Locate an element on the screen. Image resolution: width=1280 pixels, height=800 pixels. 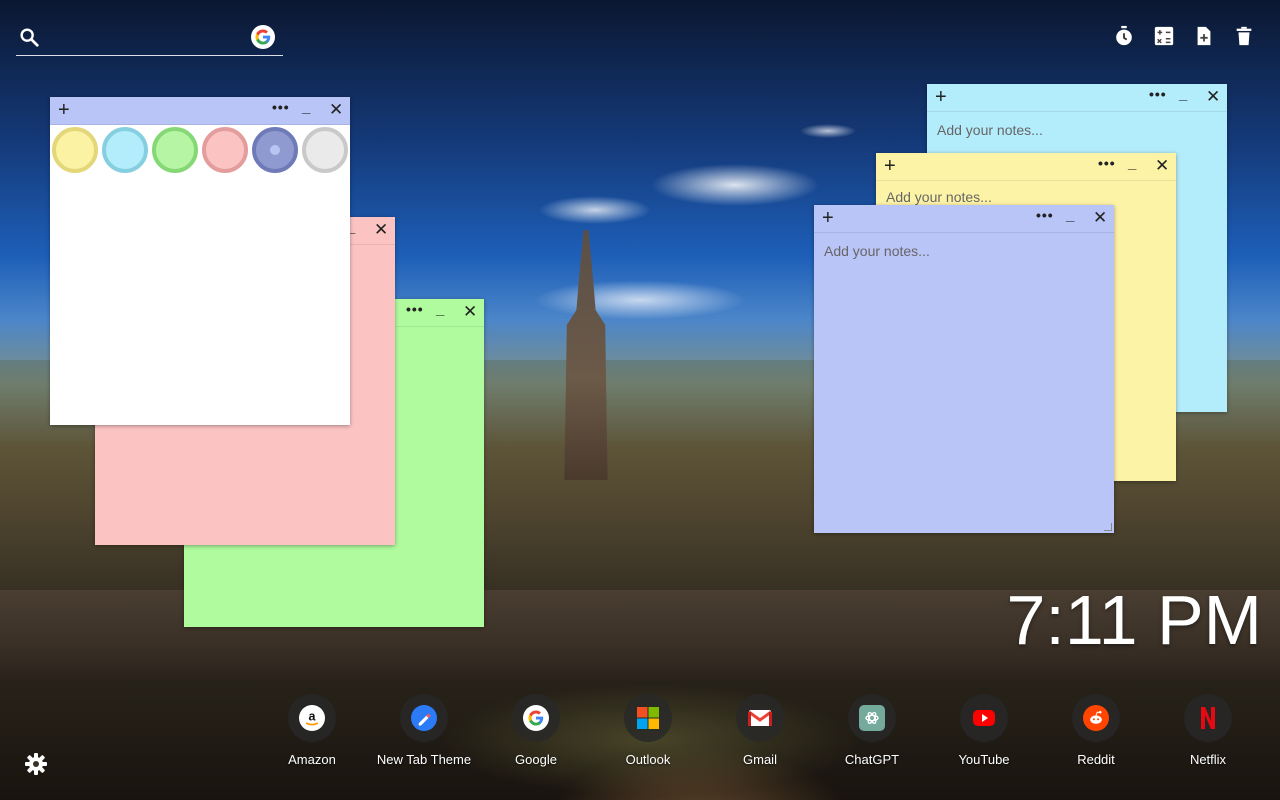
gear-icon is located at coordinates (36, 764).